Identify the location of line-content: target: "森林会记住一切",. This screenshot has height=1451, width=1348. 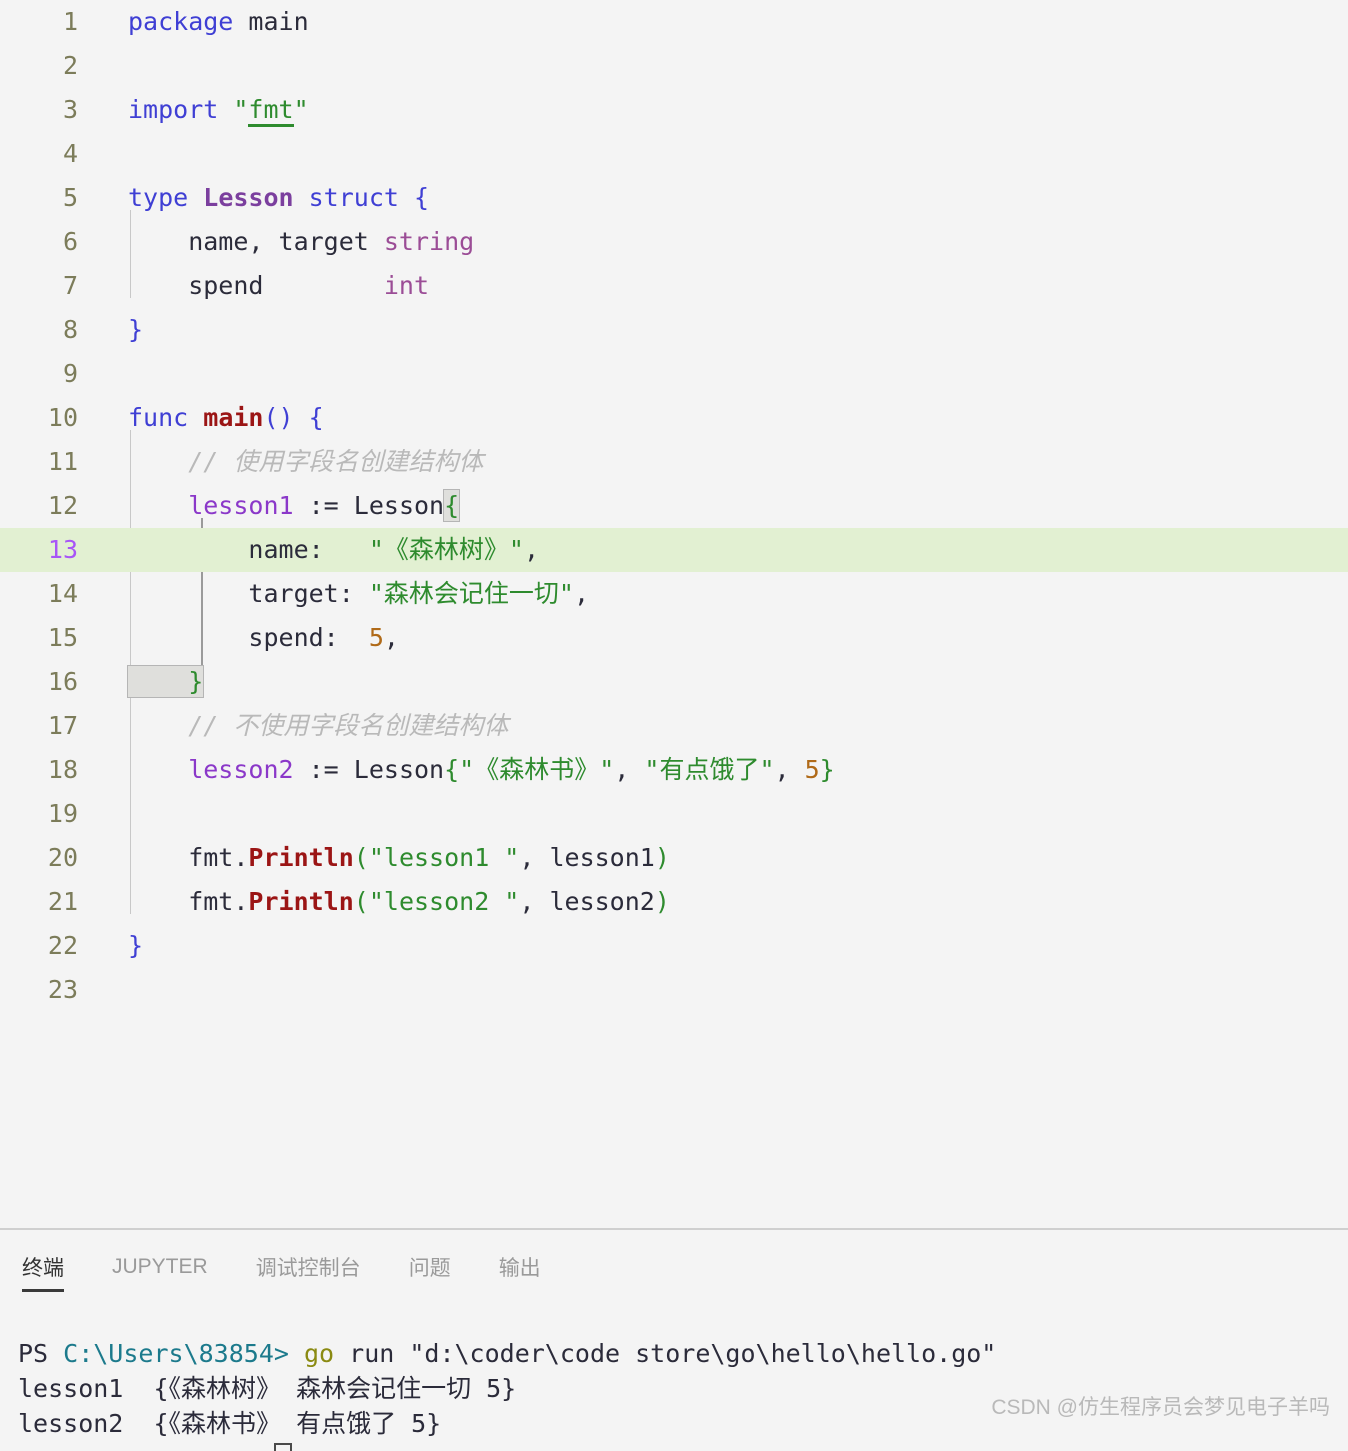
(358, 594).